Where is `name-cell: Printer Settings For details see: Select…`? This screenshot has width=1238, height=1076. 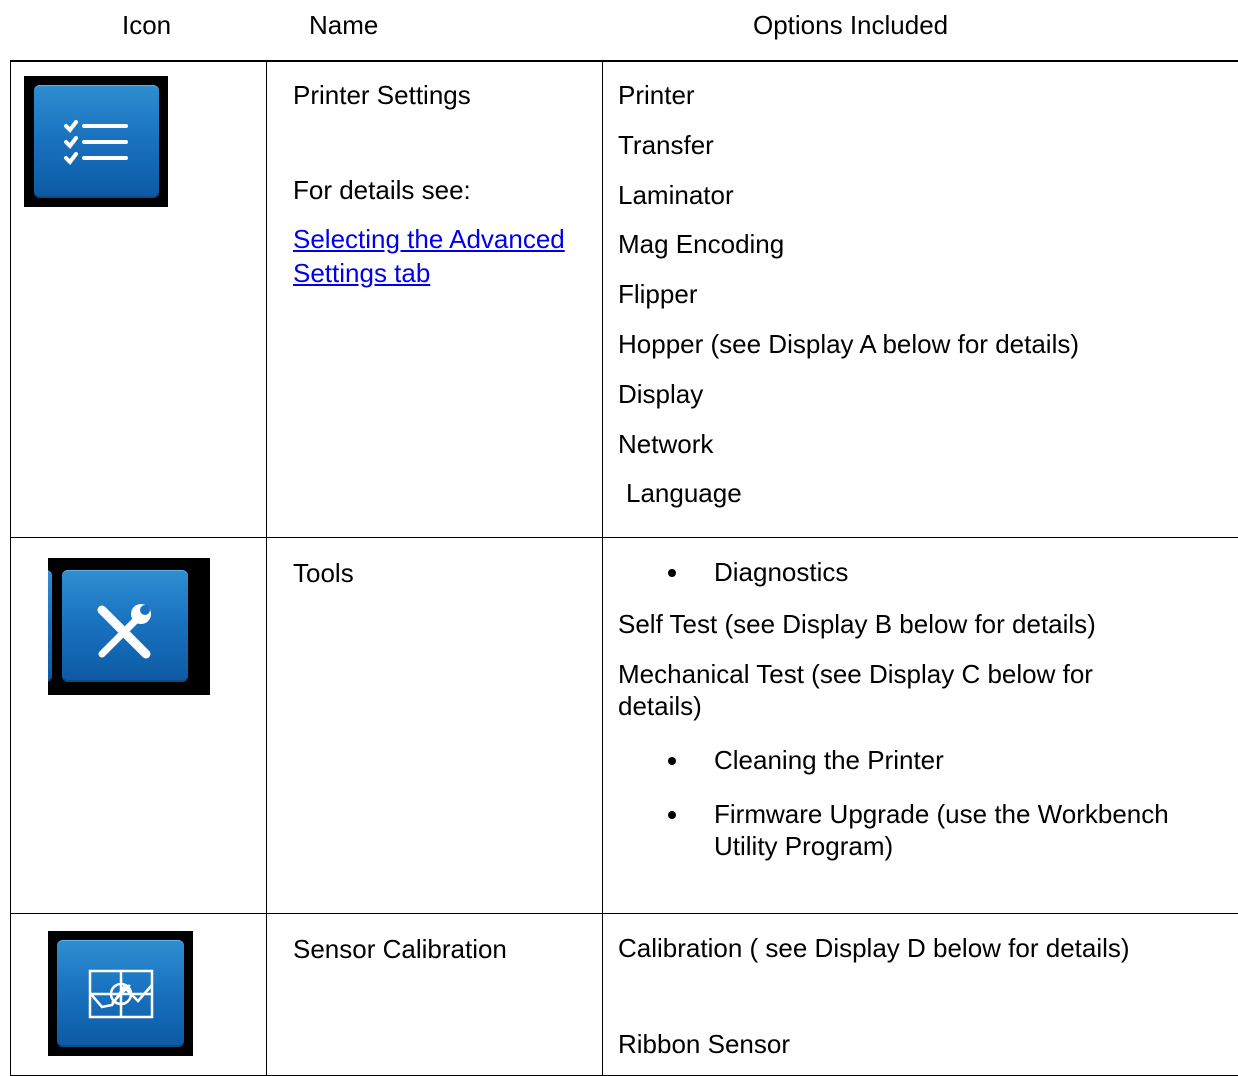 name-cell: Printer Settings For details see: Select… is located at coordinates (435, 299).